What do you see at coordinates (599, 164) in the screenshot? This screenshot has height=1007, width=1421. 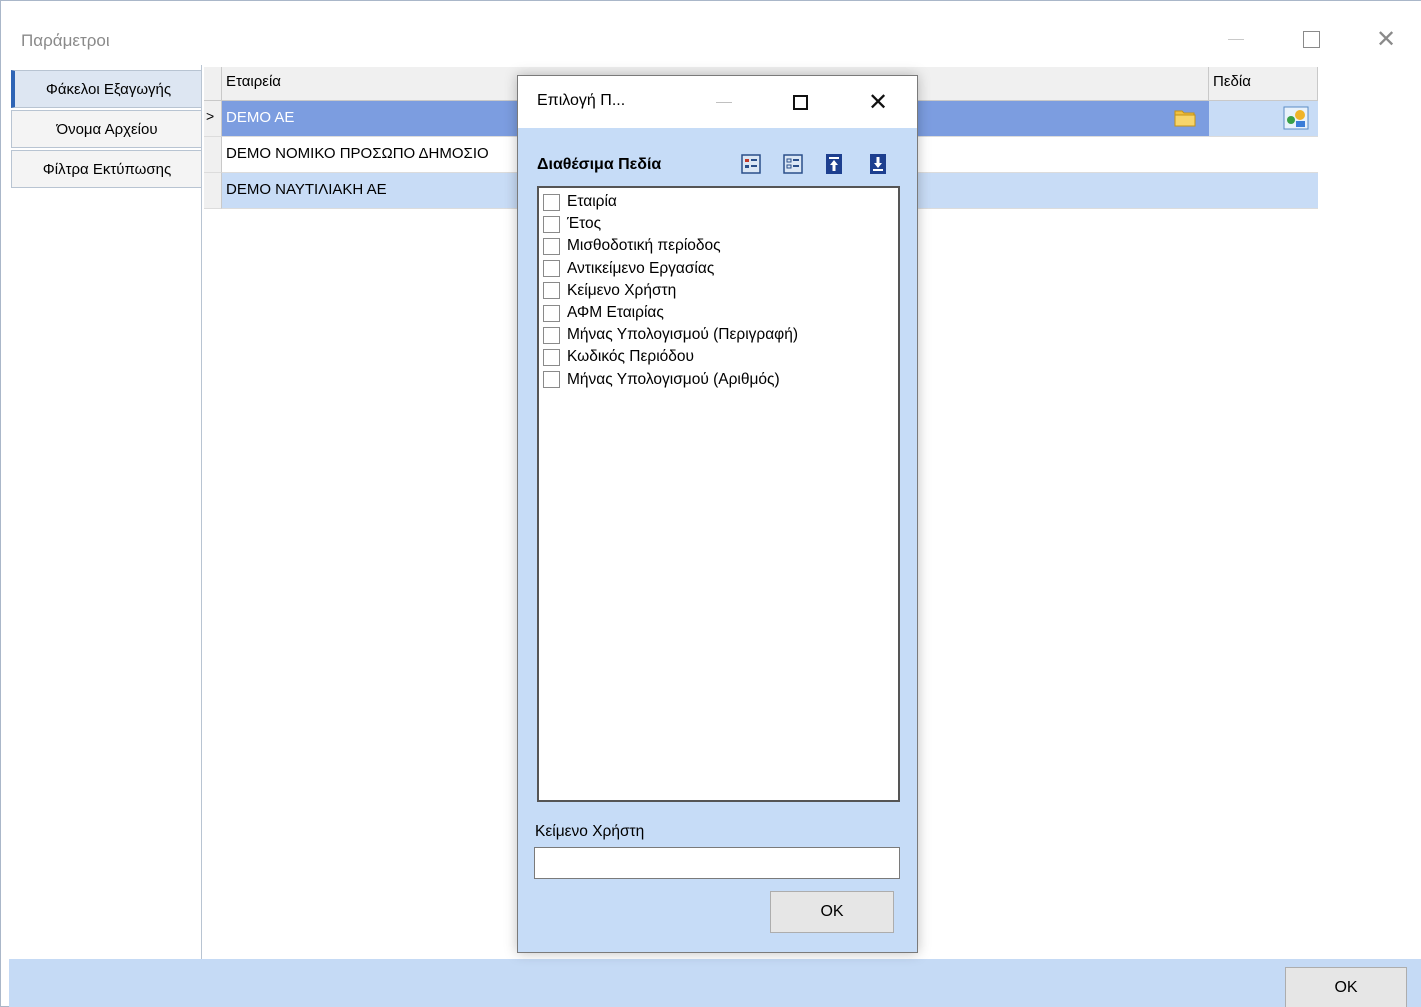 I see `available-fields-label: Διαθέσιμα Πεδία` at bounding box center [599, 164].